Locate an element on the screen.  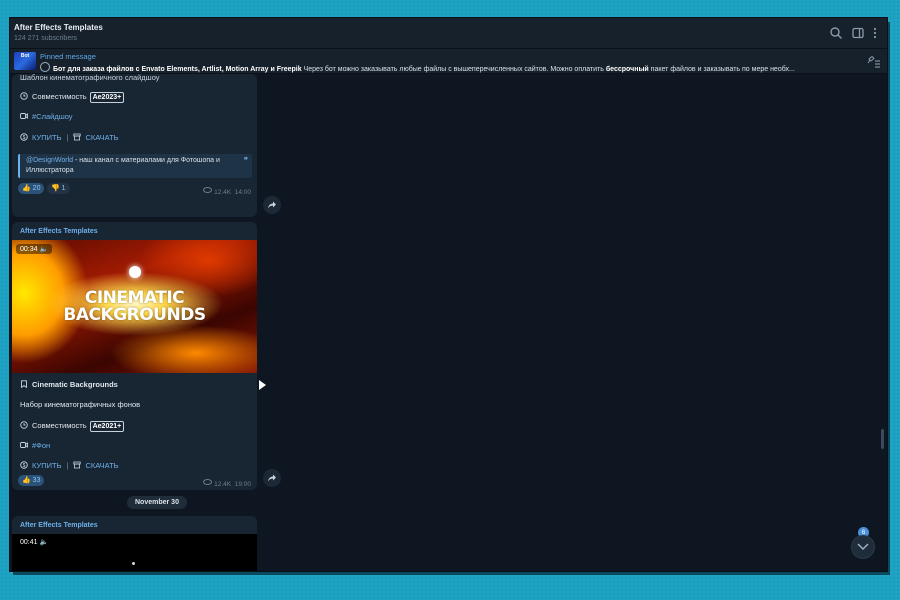
message-meta: 12.4K 14:00 is located at coordinates (227, 191).